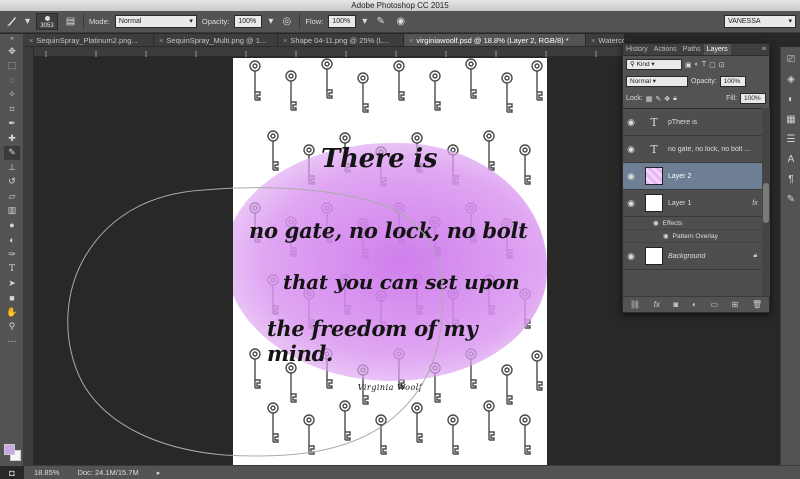 The image size is (800, 479). I want to click on fx-badge: fx, so click(755, 203).